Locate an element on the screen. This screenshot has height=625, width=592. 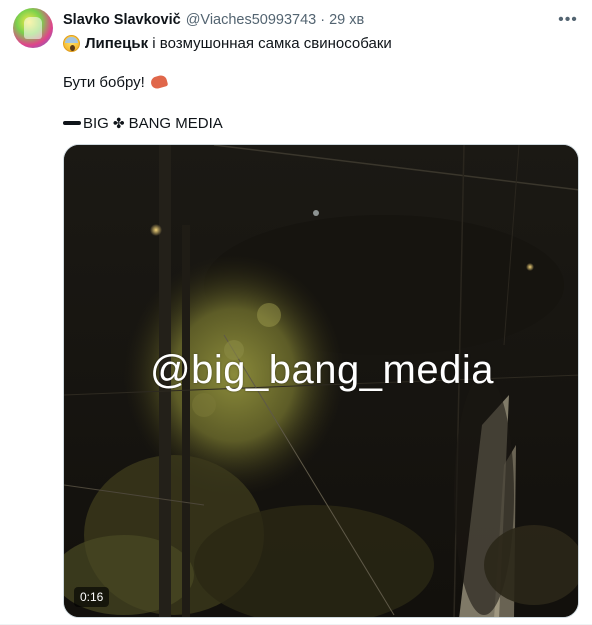
location-bold: Липецьк is located at coordinates (117, 43).